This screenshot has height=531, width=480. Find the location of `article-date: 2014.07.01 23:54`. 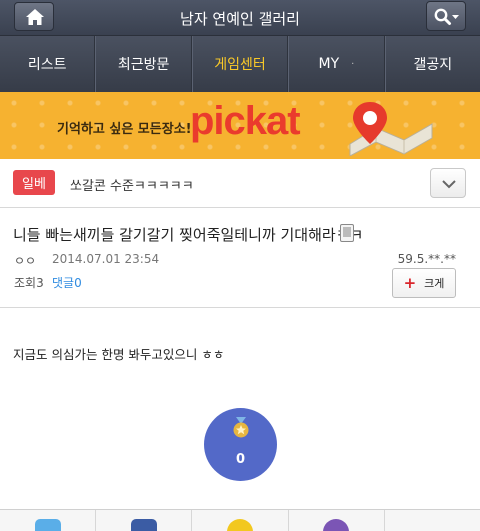

article-date: 2014.07.01 23:54 is located at coordinates (106, 259).